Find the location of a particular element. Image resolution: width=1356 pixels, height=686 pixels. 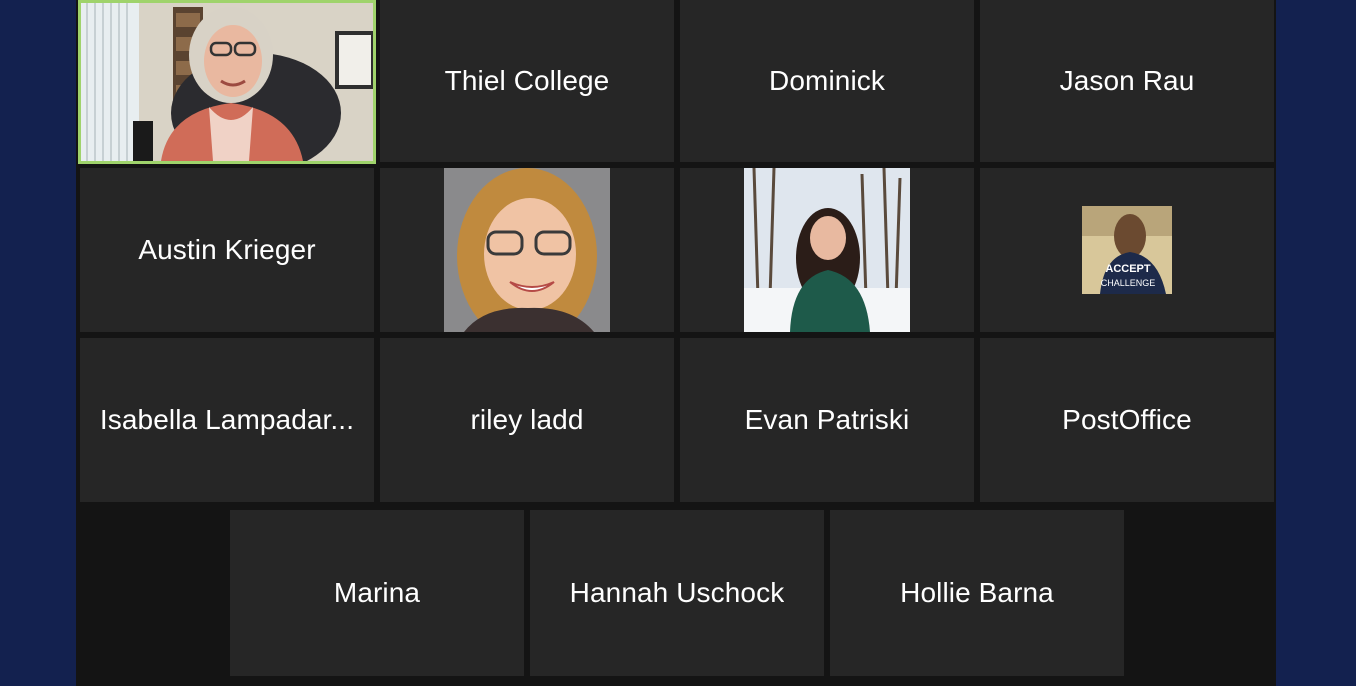

profile-photo: ACCEPT CHALLENGE is located at coordinates (1127, 250).